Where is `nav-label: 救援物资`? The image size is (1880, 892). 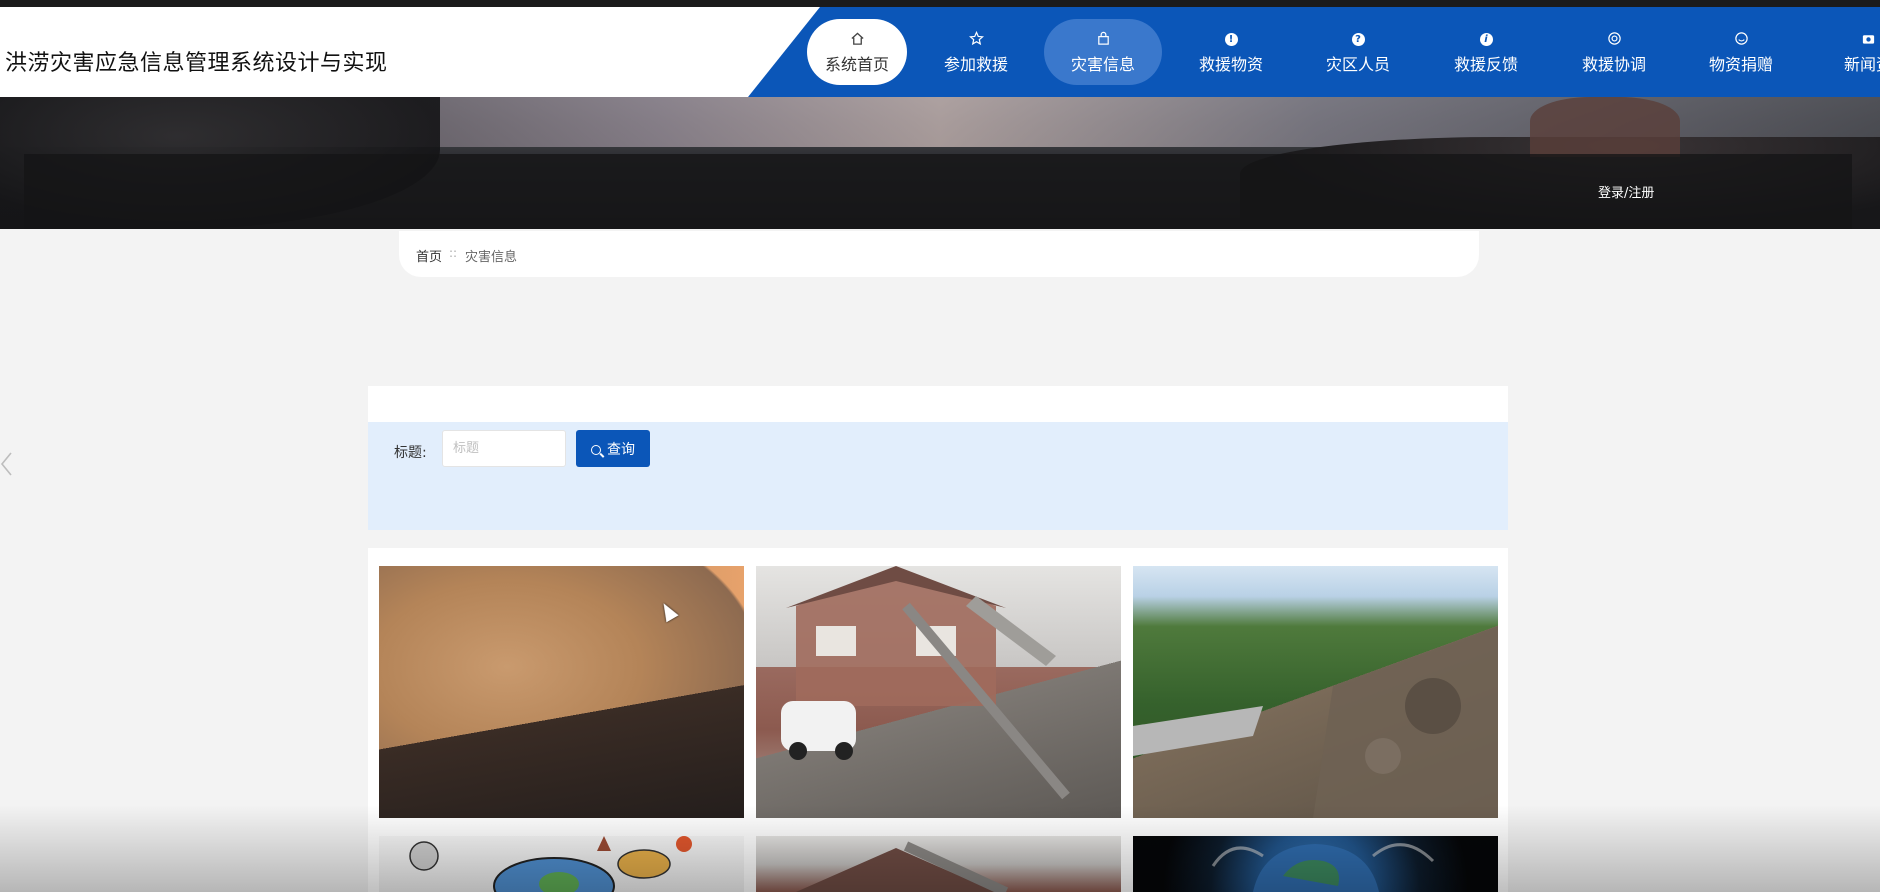 nav-label: 救援物资 is located at coordinates (1230, 64).